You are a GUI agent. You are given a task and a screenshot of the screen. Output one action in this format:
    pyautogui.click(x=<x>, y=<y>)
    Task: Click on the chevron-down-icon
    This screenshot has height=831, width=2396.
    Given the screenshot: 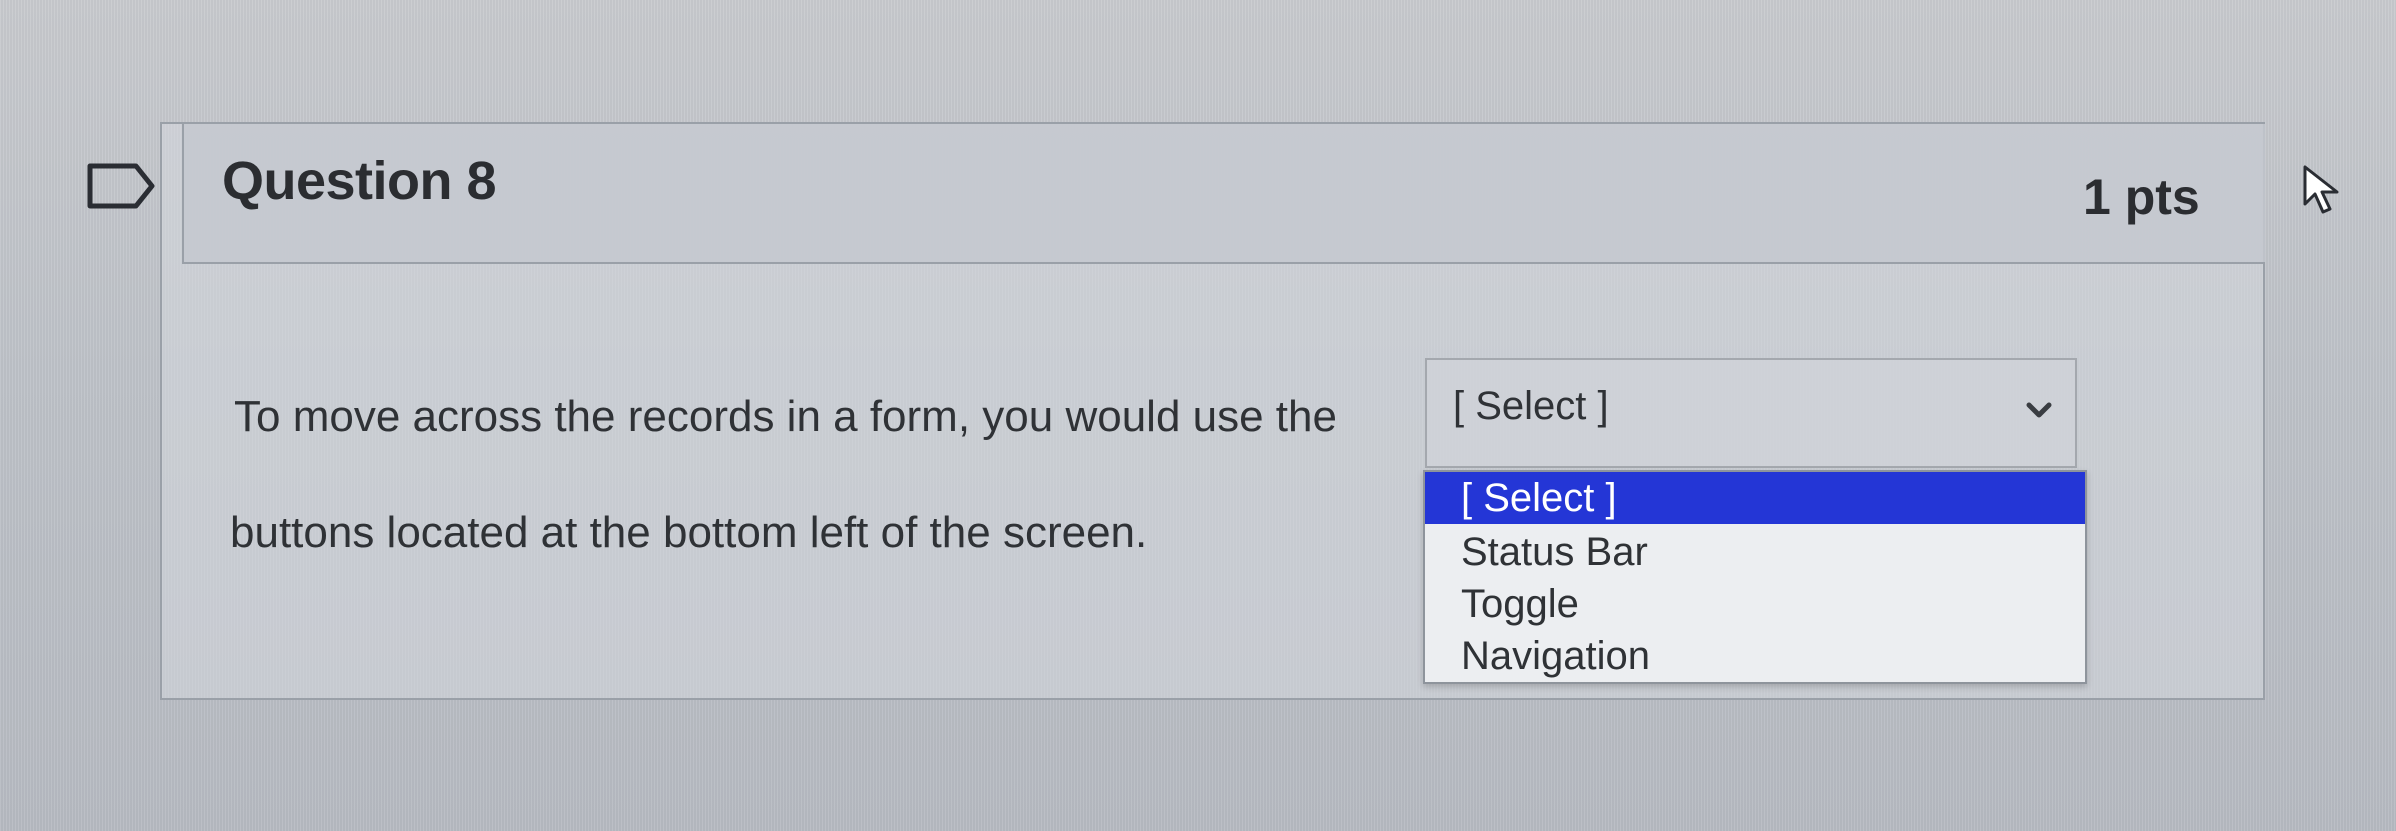 What is the action you would take?
    pyautogui.click(x=2039, y=410)
    